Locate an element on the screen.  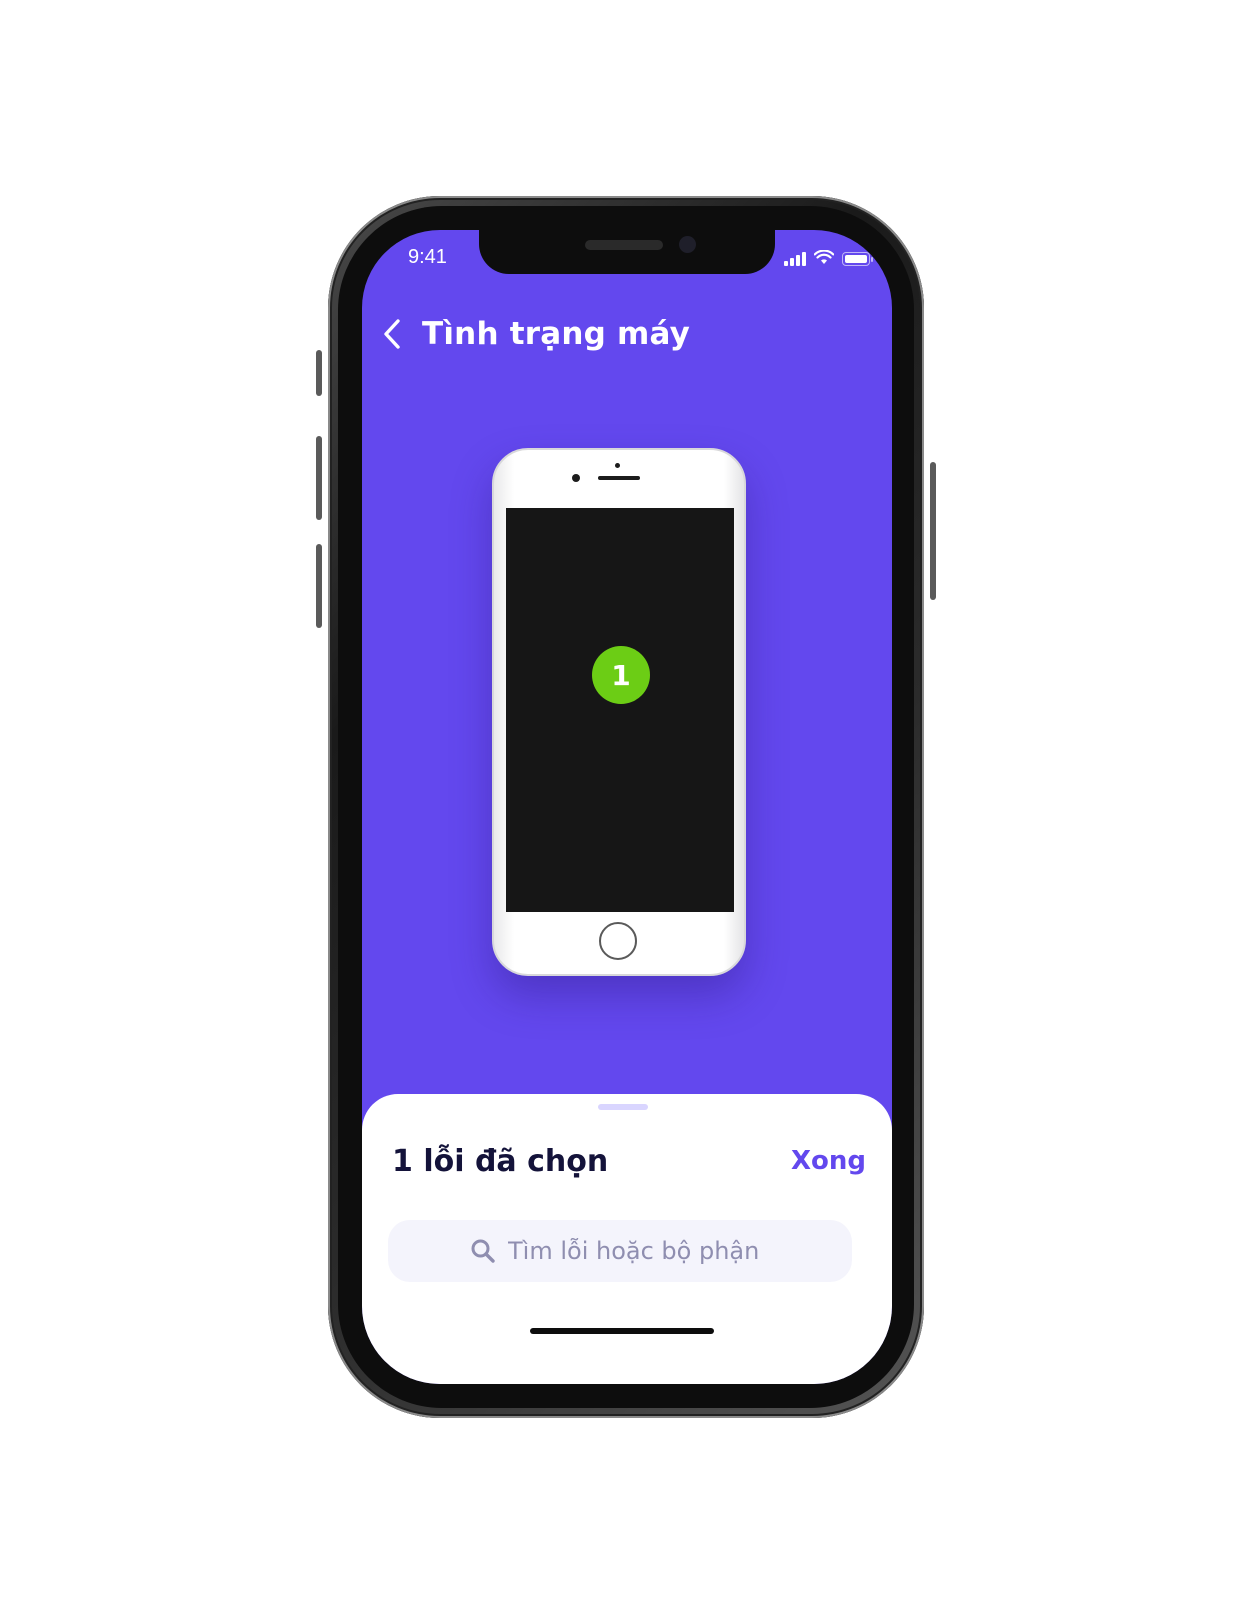
proximity-sensor is located at coordinates (617, 465).